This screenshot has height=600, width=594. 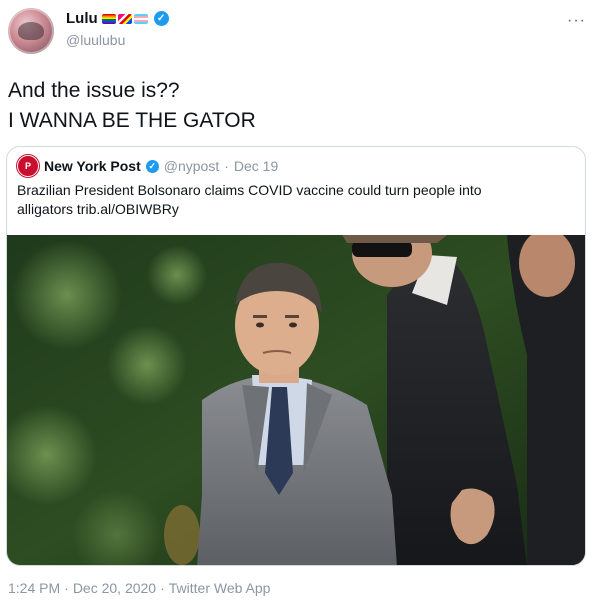 What do you see at coordinates (256, 166) in the screenshot?
I see `quoted-tweet-date: Dec 19` at bounding box center [256, 166].